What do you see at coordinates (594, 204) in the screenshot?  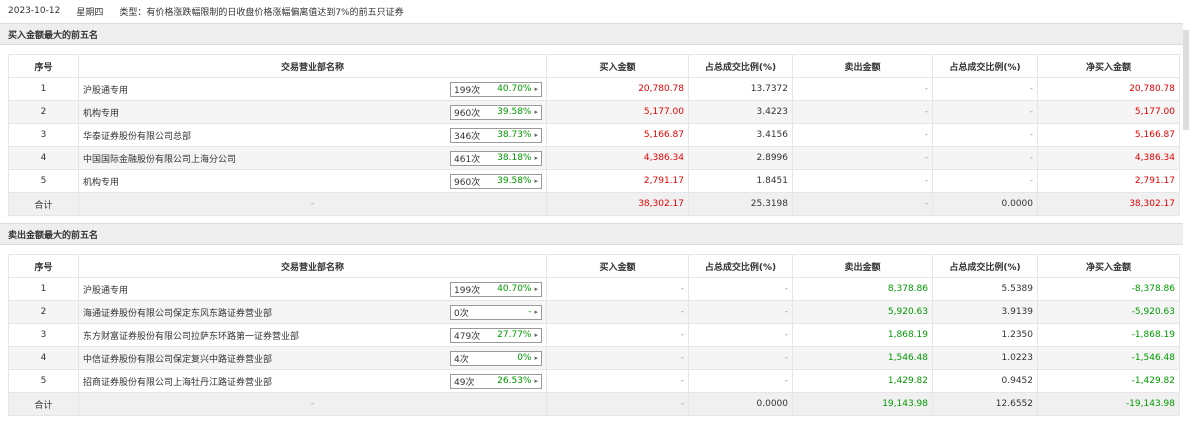 I see `total-row: 合计 -38,302.17 25.3198-0.0000 38,302.17` at bounding box center [594, 204].